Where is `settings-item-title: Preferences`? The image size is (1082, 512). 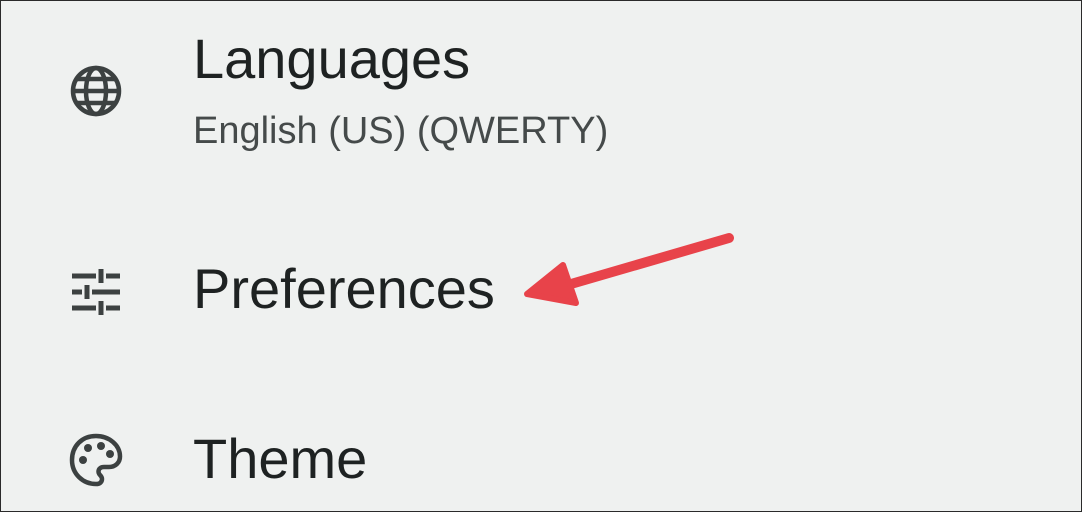 settings-item-title: Preferences is located at coordinates (344, 288).